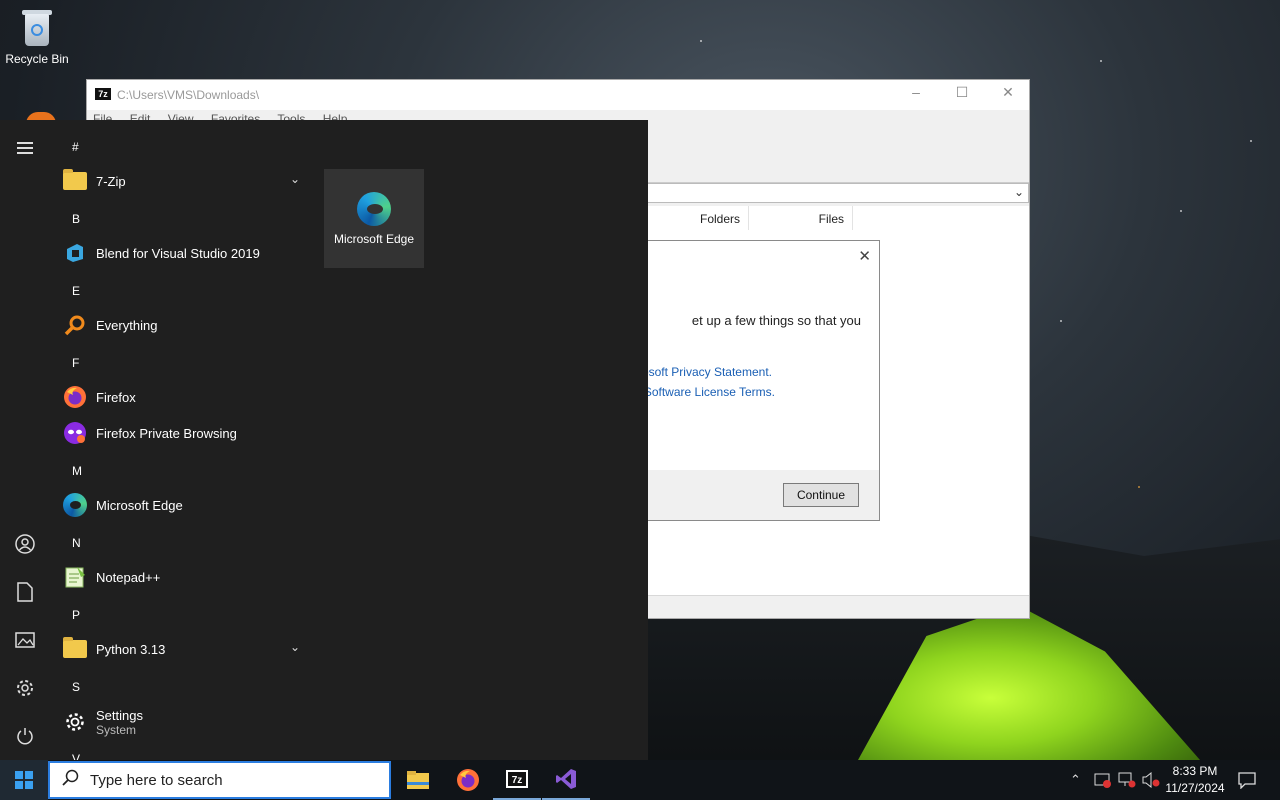  I want to click on app-firefox: Firefox, so click(187, 397).